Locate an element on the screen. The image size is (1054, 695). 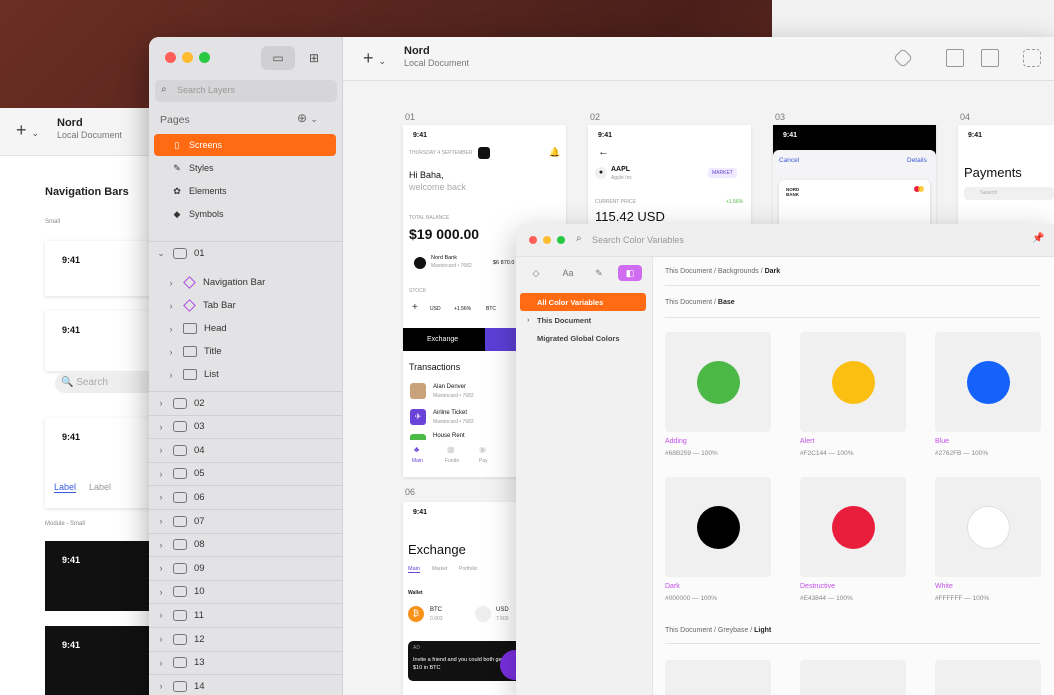
layer-artboard-06: › 06 is located at coordinates (246, 496).